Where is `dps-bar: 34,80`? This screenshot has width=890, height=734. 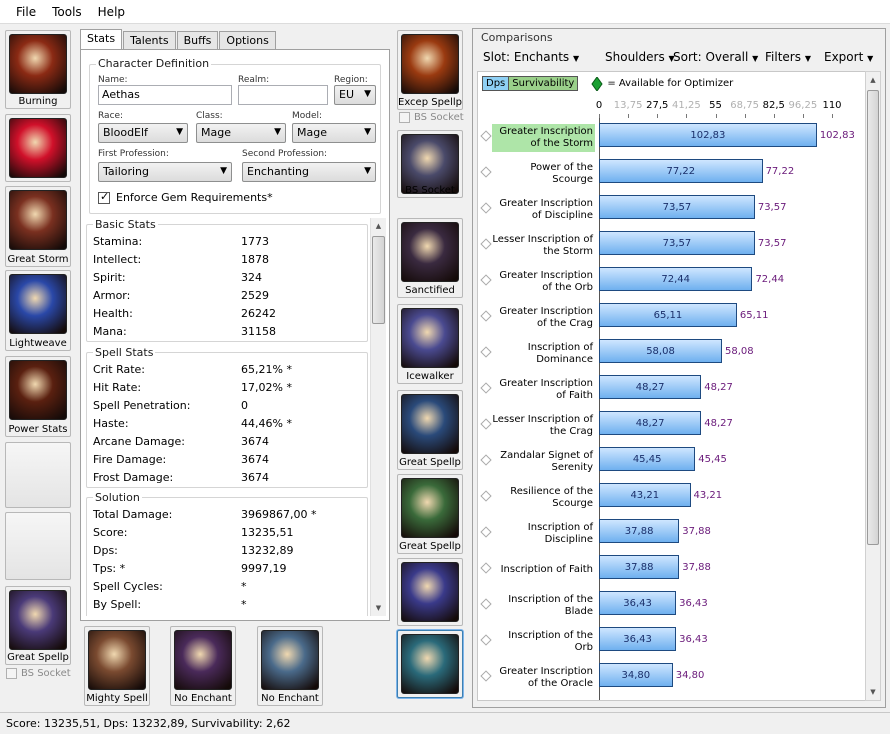 dps-bar: 34,80 is located at coordinates (636, 675).